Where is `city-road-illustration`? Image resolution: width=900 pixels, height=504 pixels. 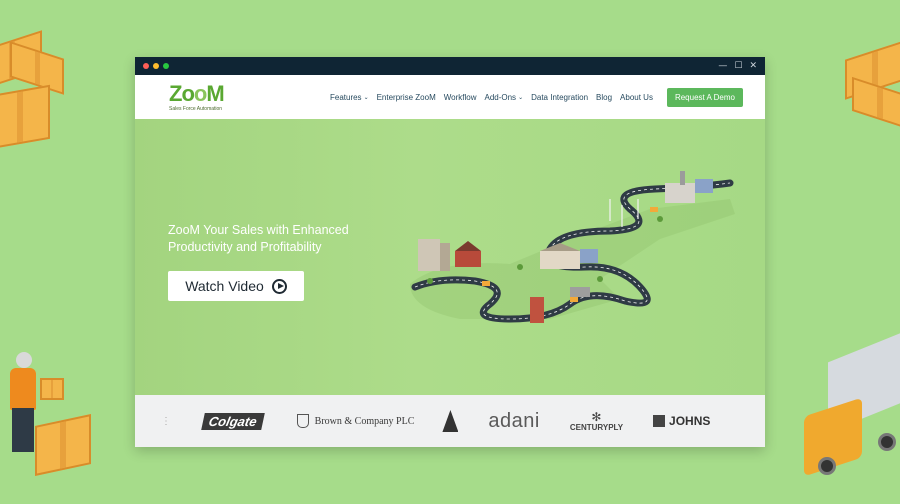
city-road-illustration is located at coordinates (572, 247).